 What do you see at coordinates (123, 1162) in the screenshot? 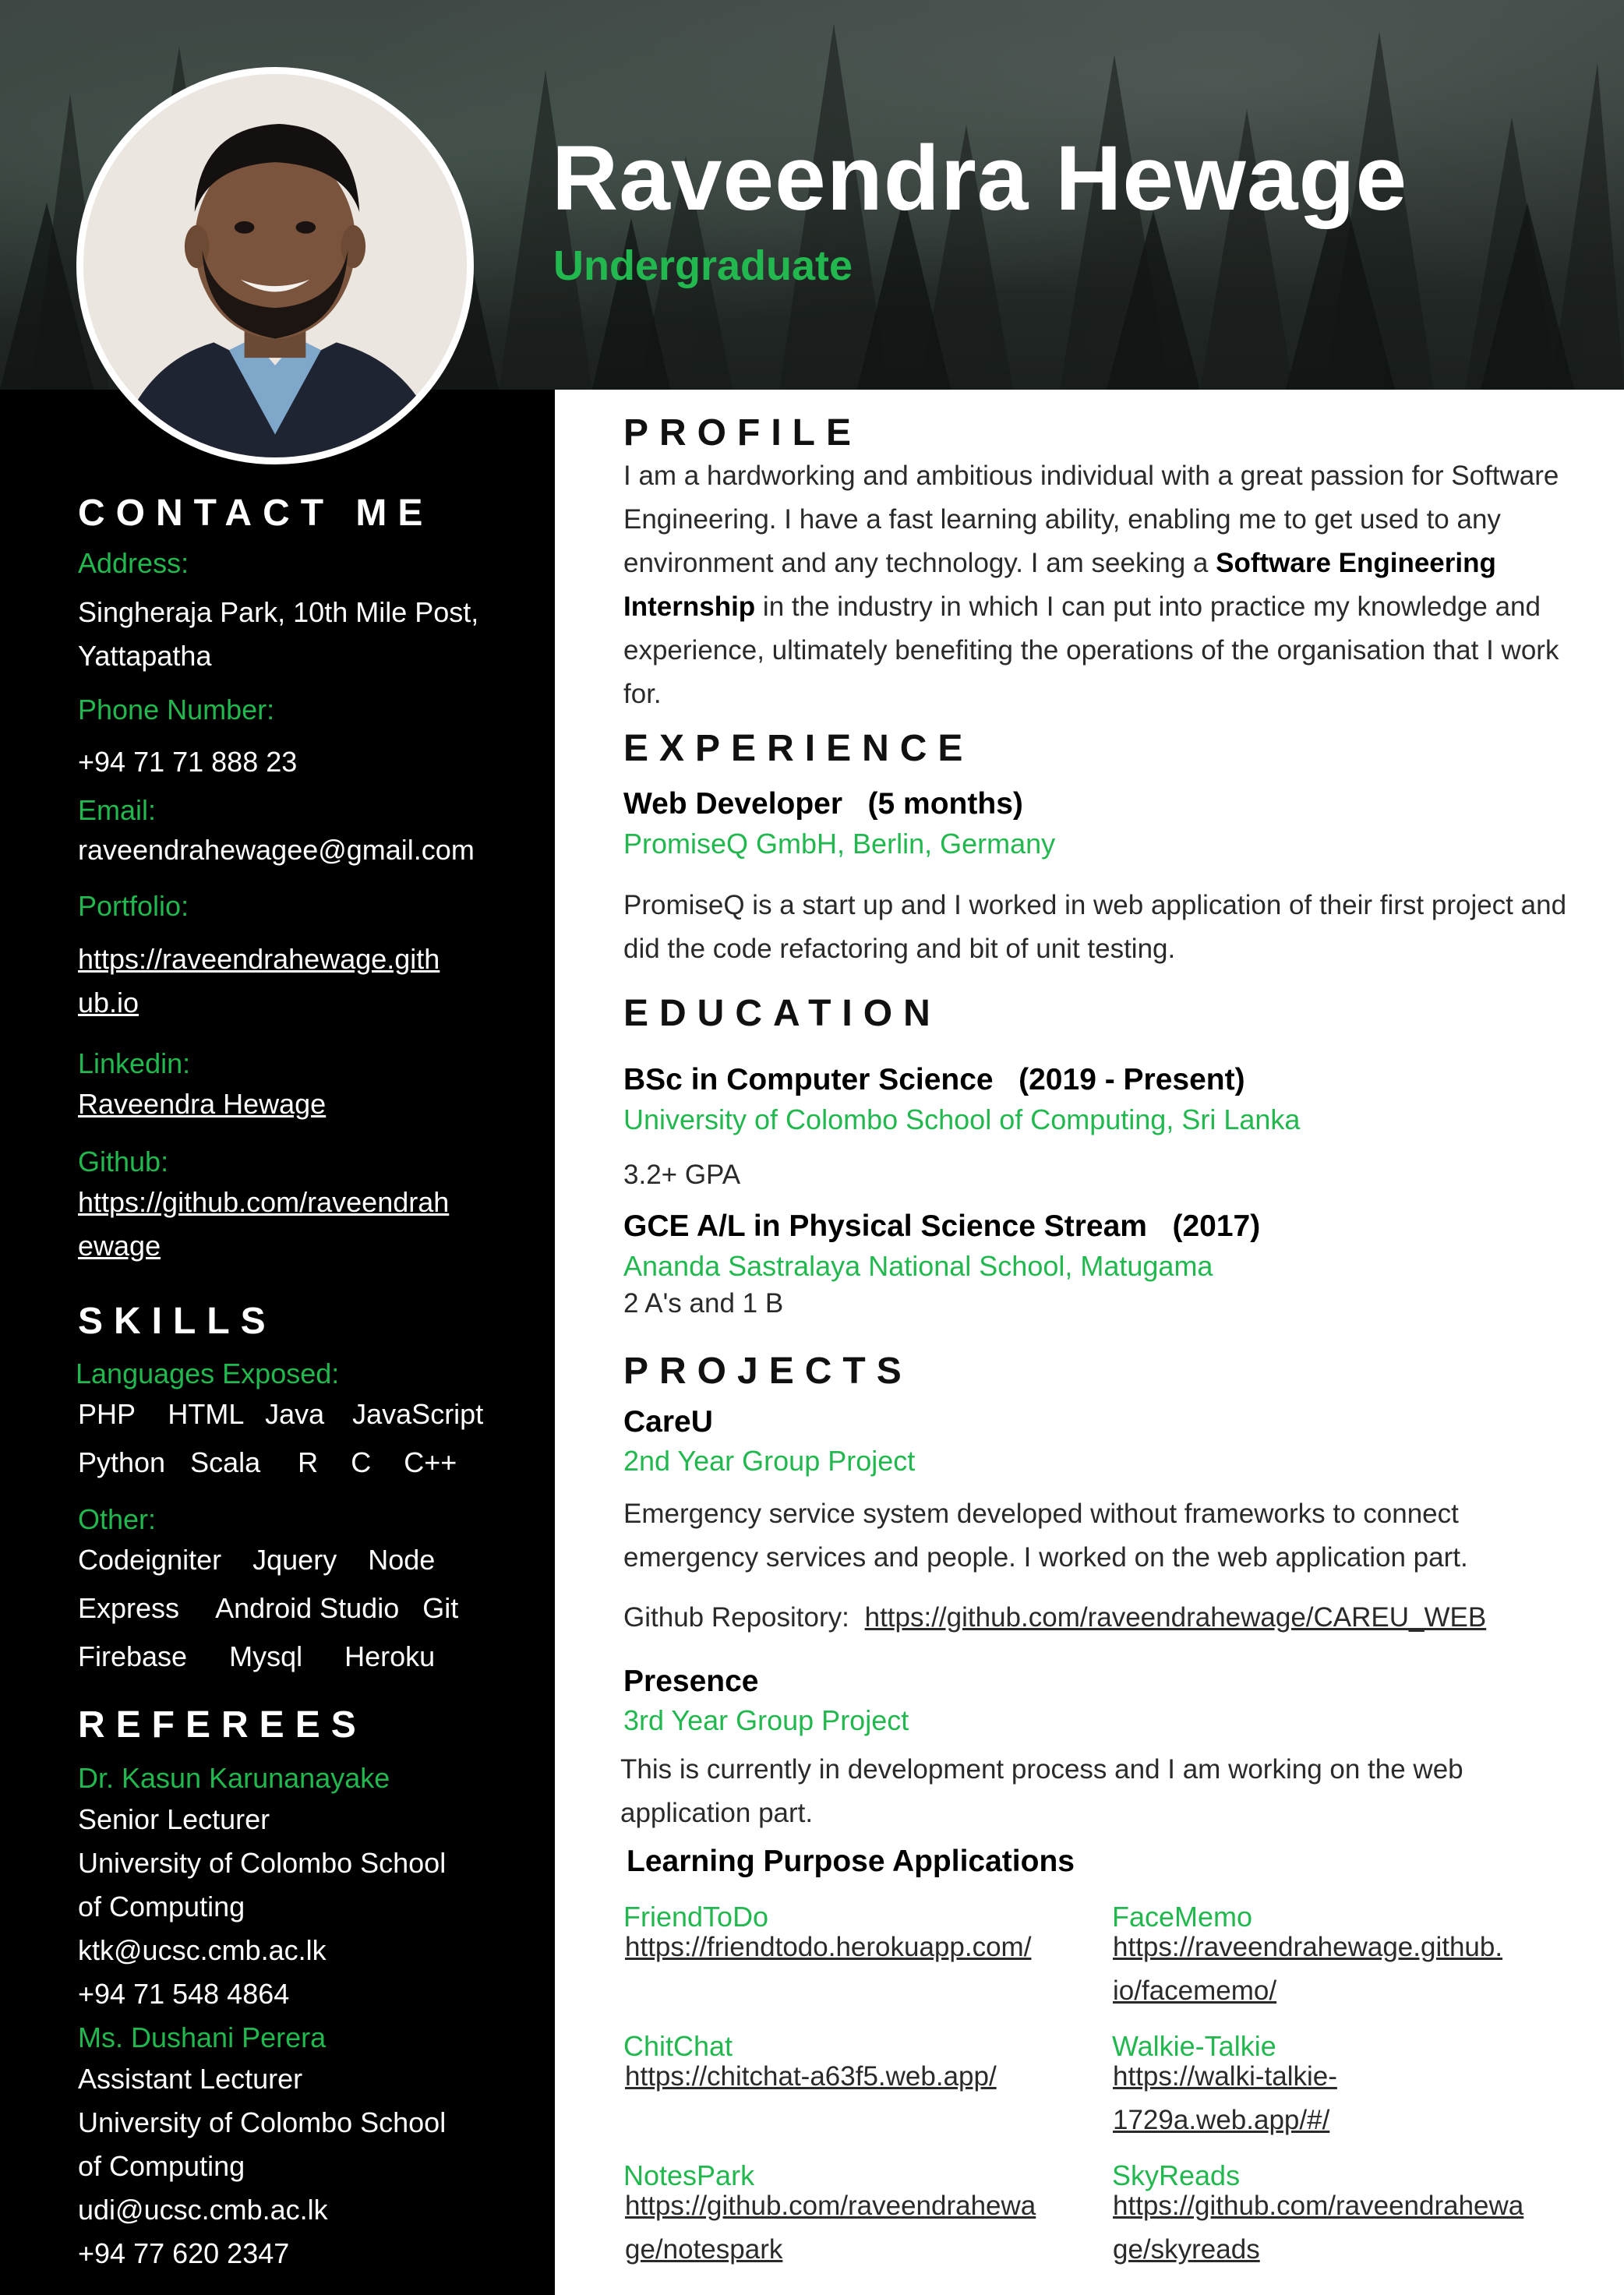
I see `github-label: Github:` at bounding box center [123, 1162].